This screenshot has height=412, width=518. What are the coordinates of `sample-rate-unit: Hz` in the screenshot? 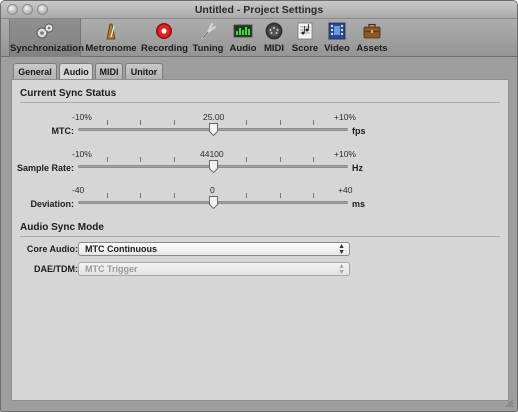 It's located at (357, 168).